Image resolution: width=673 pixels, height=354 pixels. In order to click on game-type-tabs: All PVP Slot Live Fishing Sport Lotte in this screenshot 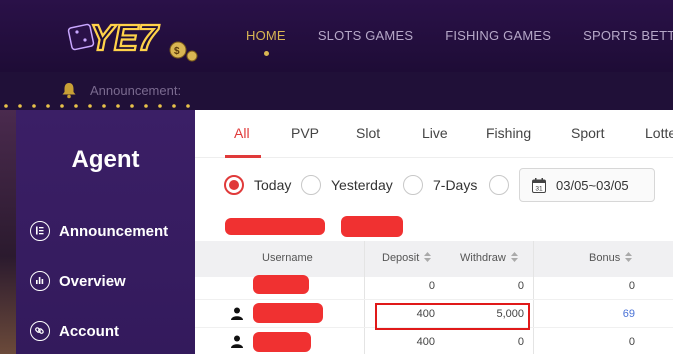, I will do `click(434, 134)`.